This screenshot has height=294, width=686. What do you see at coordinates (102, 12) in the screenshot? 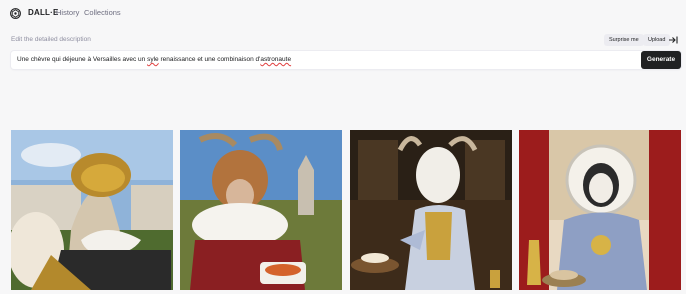
I see `nav-collections: Collections` at bounding box center [102, 12].